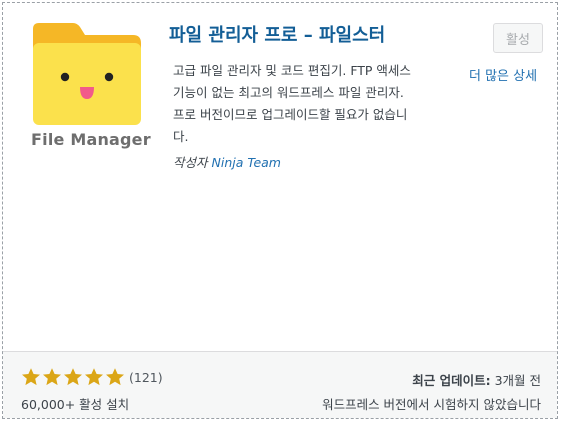 The width and height of the screenshot is (562, 423). Describe the element at coordinates (518, 38) in the screenshot. I see `activate-button: 활성` at that location.